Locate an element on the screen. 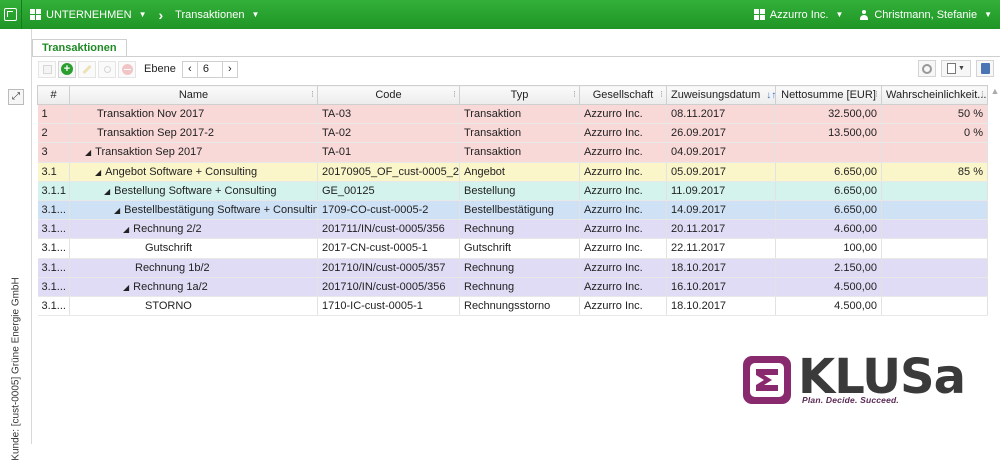  transactions-menu-label: Transaktionen is located at coordinates (210, 14).